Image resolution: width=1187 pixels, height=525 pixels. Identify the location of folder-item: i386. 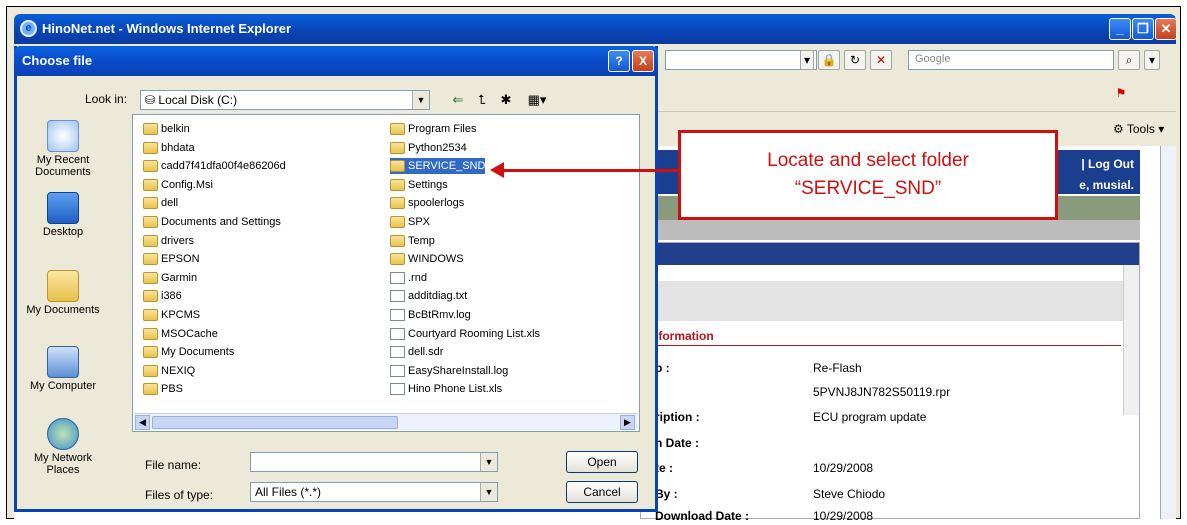
(162, 296).